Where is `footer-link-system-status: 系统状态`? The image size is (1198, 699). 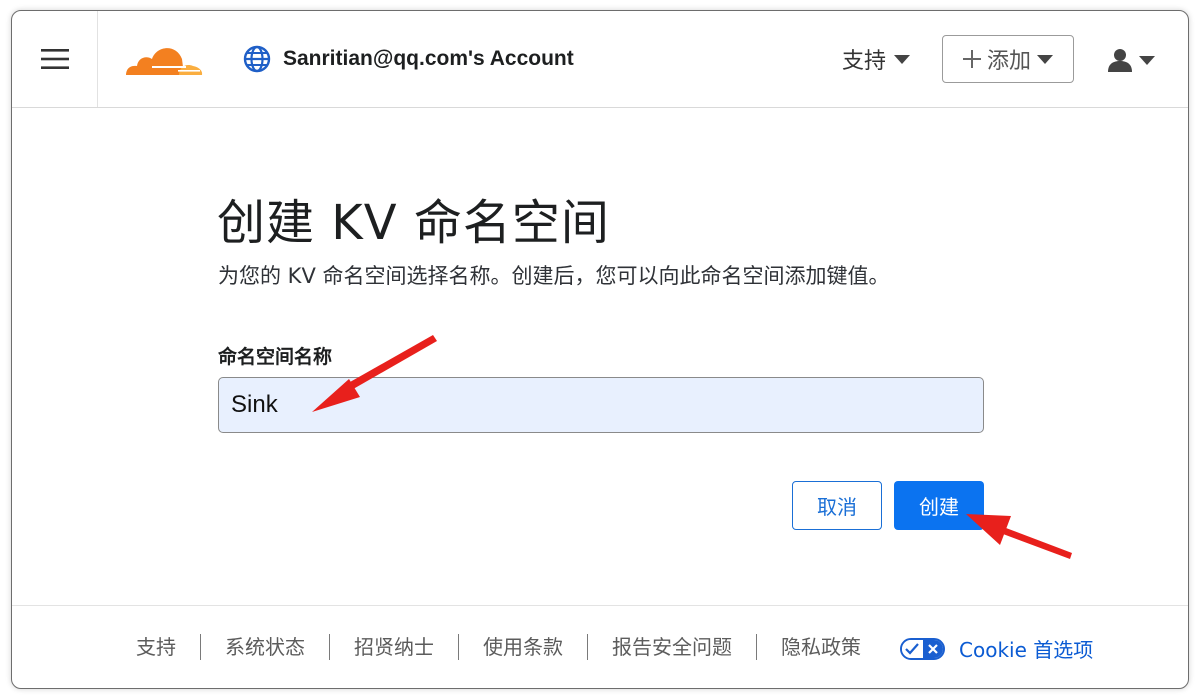
footer-link-system-status: 系统状态 is located at coordinates (265, 647).